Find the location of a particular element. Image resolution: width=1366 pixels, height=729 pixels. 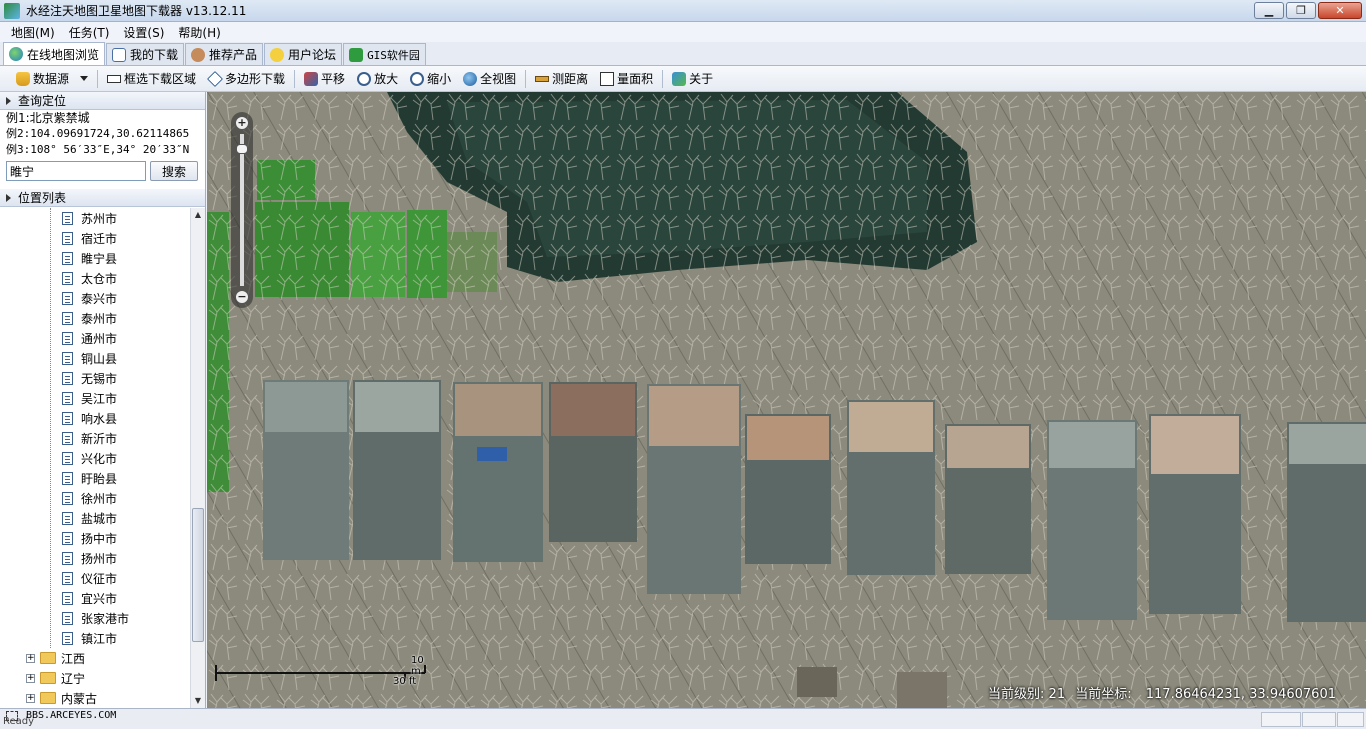

tree-item-city: 泰州市 is located at coordinates (95, 318).